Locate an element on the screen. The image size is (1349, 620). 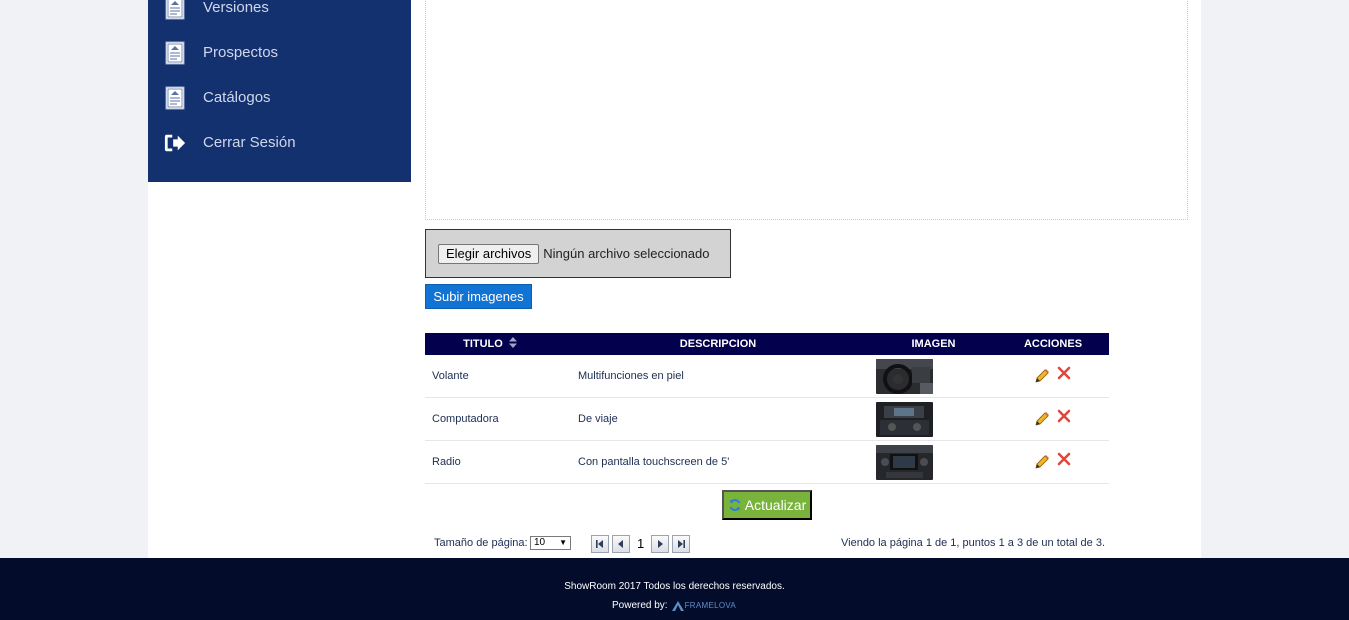
dropdown-arrow-icon: ▼ is located at coordinates (563, 542).